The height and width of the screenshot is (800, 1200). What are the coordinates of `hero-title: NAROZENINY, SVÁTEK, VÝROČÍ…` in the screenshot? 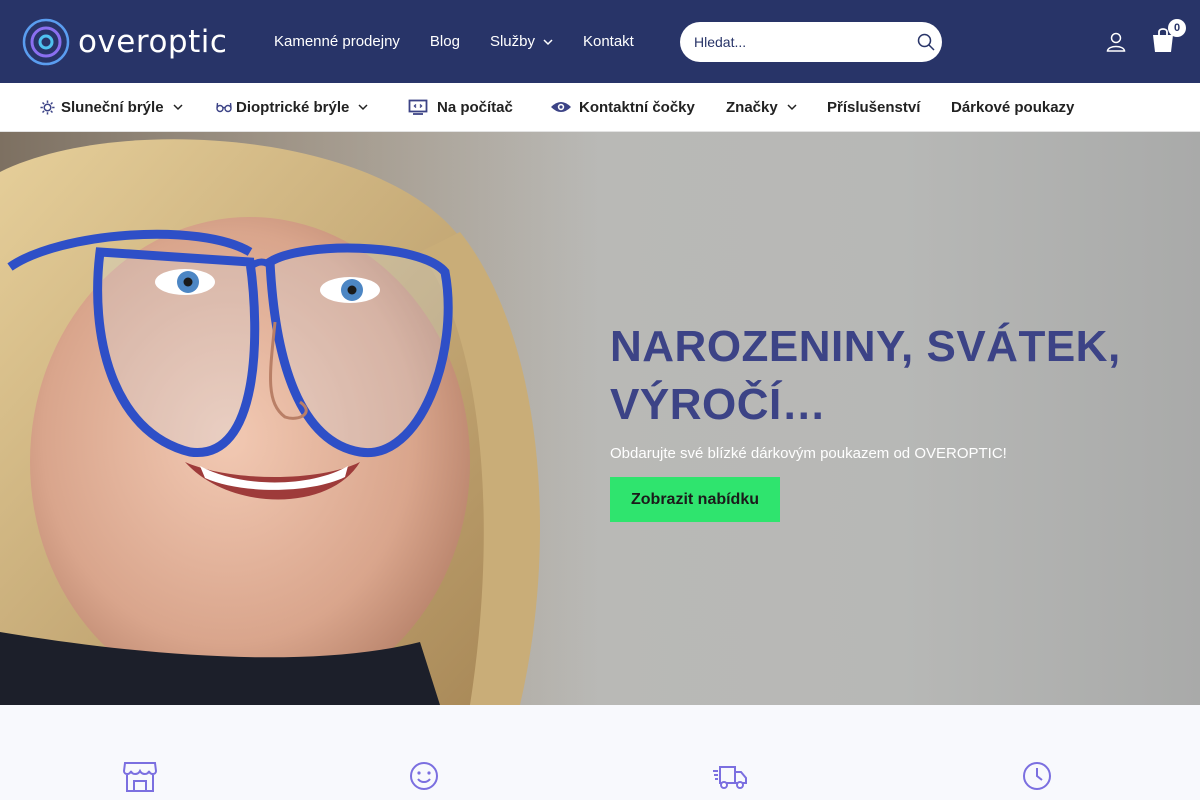 It's located at (865, 375).